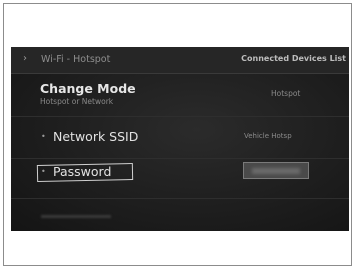 The height and width of the screenshot is (269, 357). What do you see at coordinates (268, 136) in the screenshot?
I see `network-ssid-value: Vehicle Hotsp` at bounding box center [268, 136].